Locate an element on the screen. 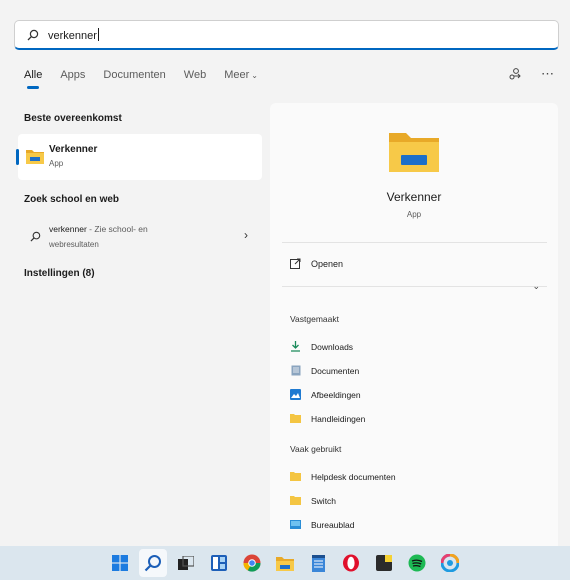  notepad-icon is located at coordinates (318, 563).